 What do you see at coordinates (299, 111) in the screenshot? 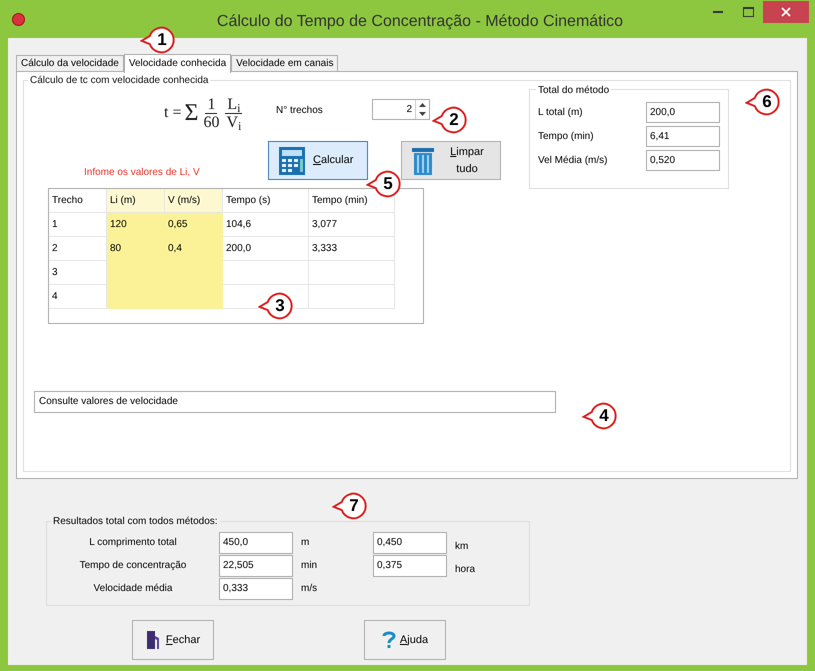
I see `trechos-label: N° trechos` at bounding box center [299, 111].